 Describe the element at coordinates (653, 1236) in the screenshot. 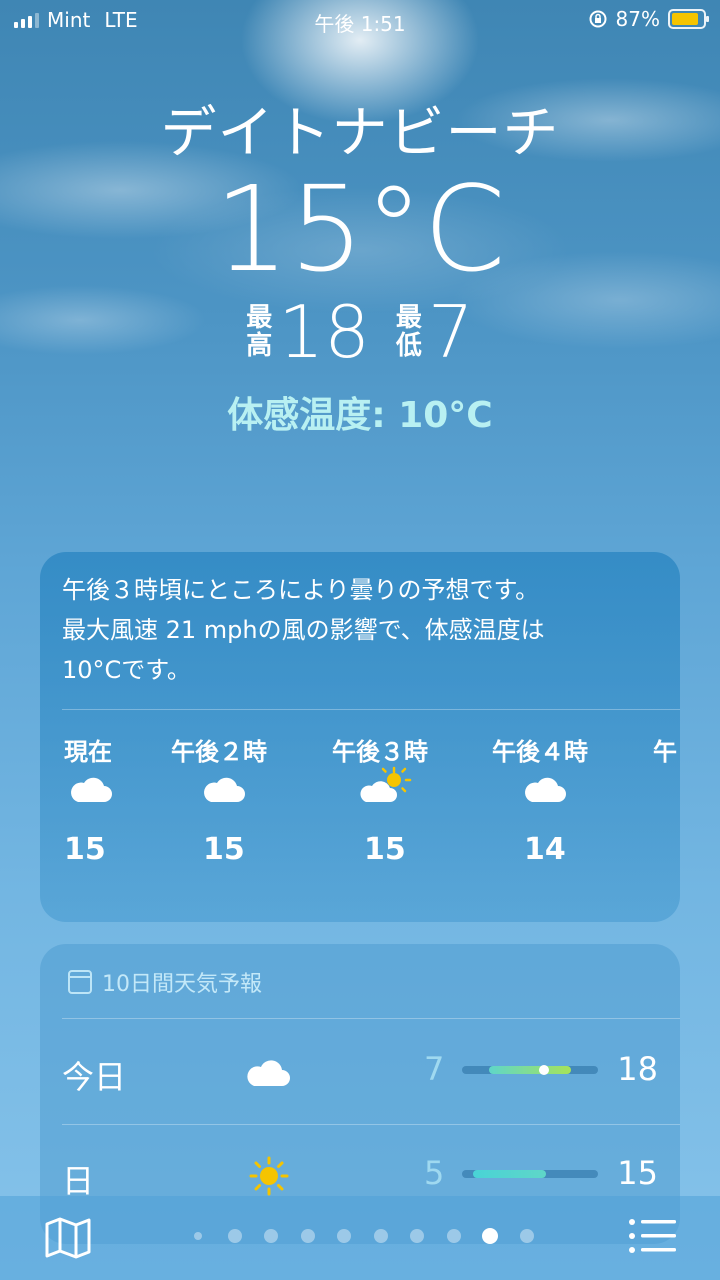

I see `list-icon` at that location.